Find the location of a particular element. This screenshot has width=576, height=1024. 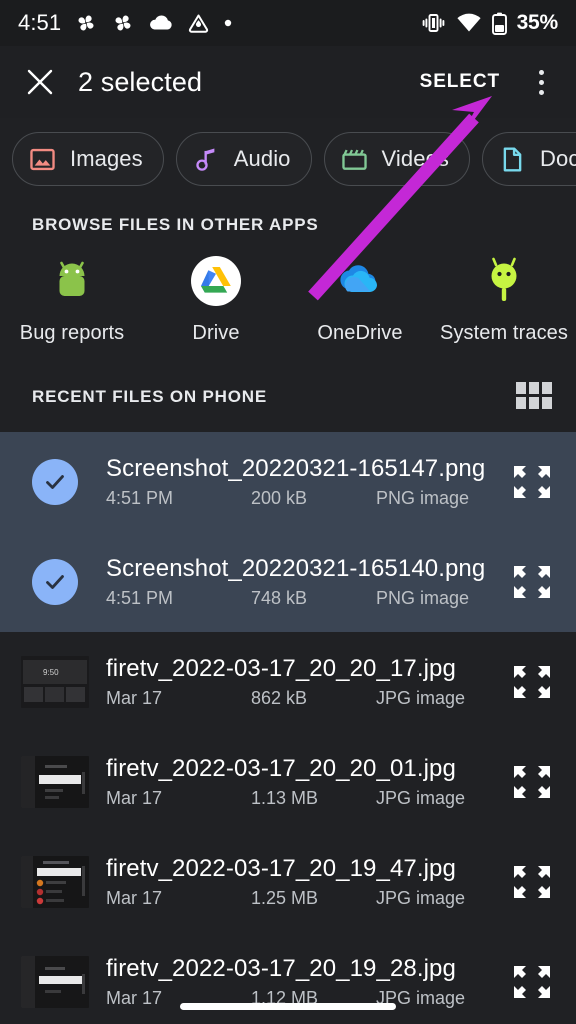

overflow-menu-button is located at coordinates (541, 82).